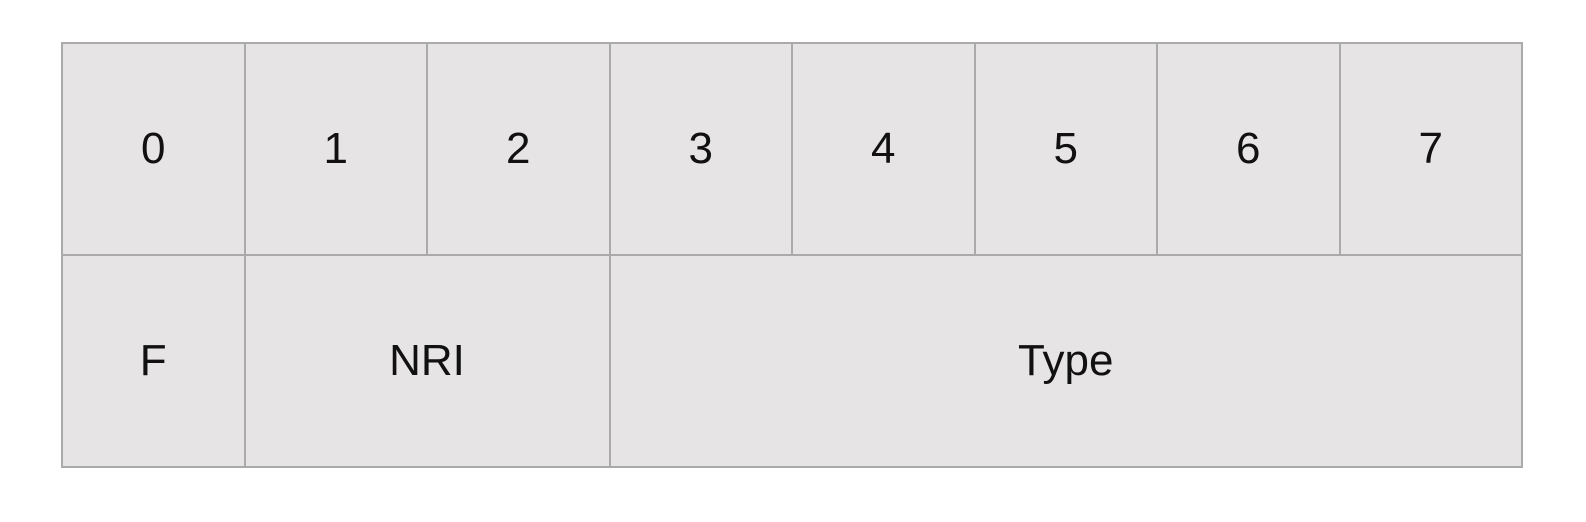 This screenshot has width=1586, height=522. Describe the element at coordinates (1248, 149) in the screenshot. I see `bit-number-cell: 6` at that location.